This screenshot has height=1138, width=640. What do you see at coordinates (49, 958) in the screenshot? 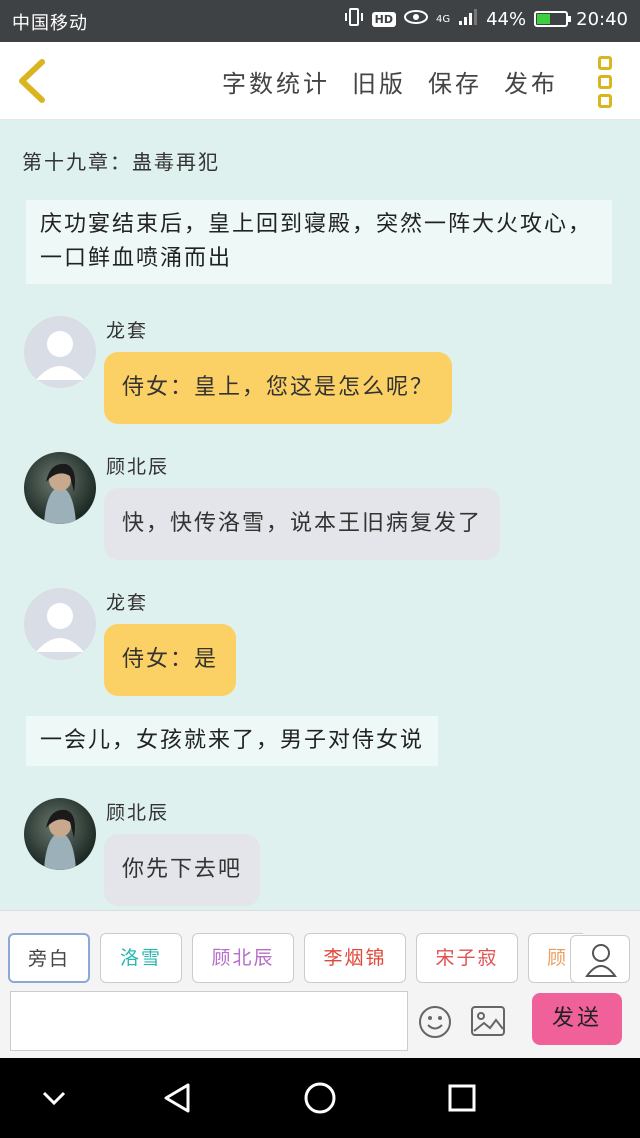
I see `character-chip: 旁白` at bounding box center [49, 958].